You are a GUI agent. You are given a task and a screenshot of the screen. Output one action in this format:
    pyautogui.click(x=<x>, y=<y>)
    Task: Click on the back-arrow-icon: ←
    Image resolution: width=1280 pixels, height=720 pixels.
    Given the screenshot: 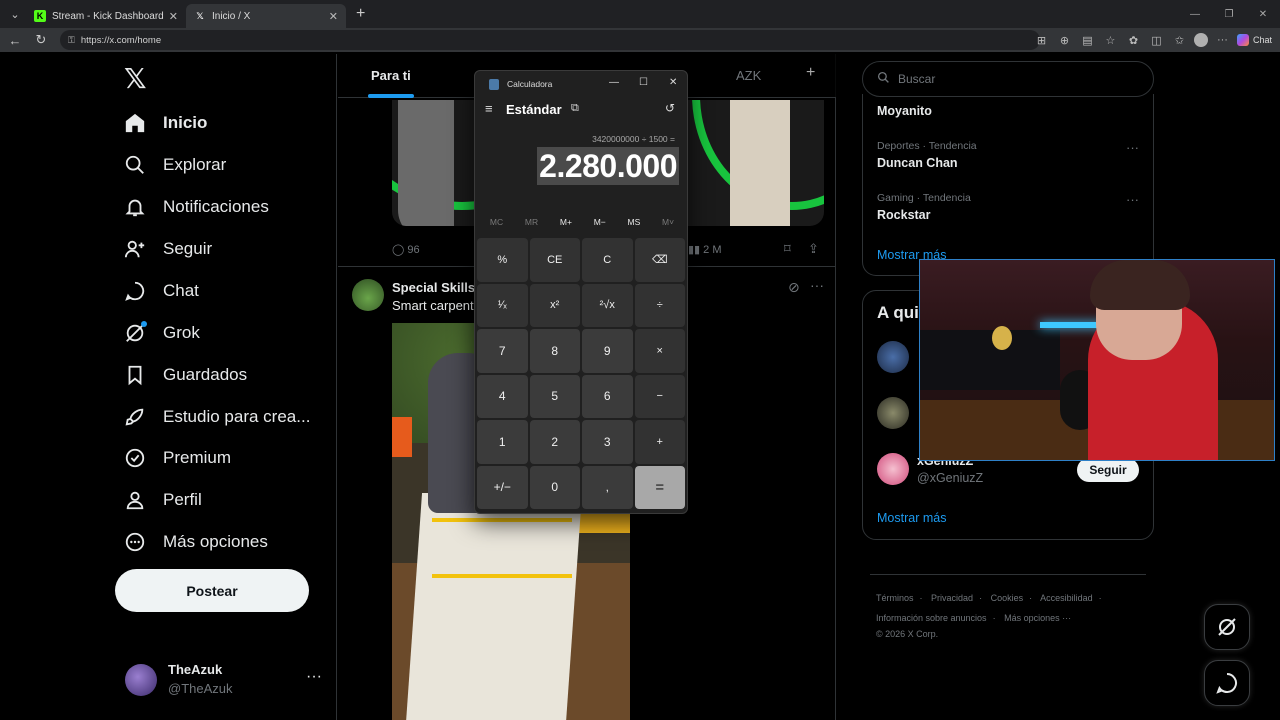 What is the action you would take?
    pyautogui.click(x=15, y=40)
    